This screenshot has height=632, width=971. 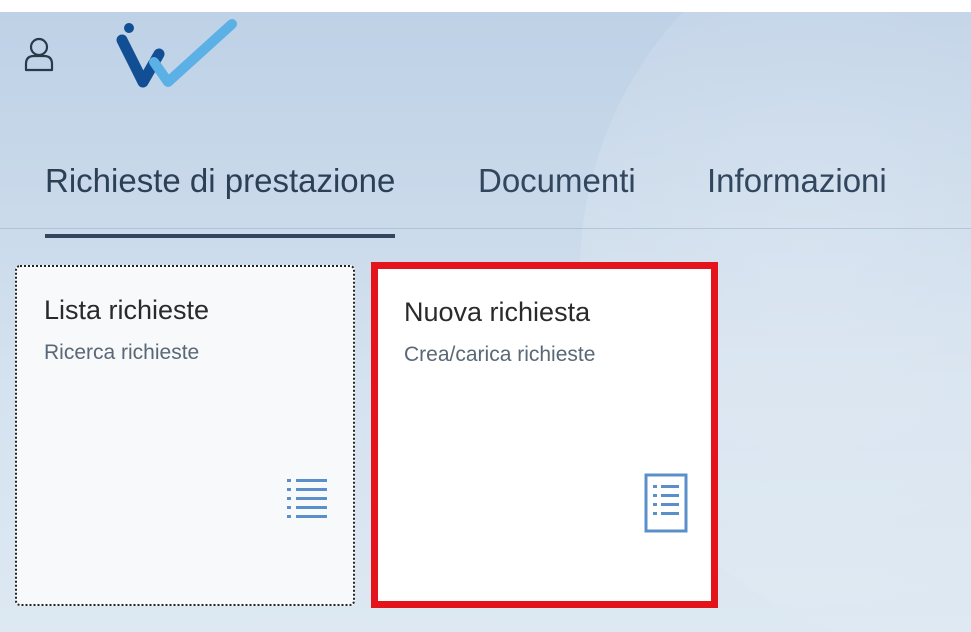 What do you see at coordinates (122, 352) in the screenshot?
I see `tile-subtitle: Ricerca richieste` at bounding box center [122, 352].